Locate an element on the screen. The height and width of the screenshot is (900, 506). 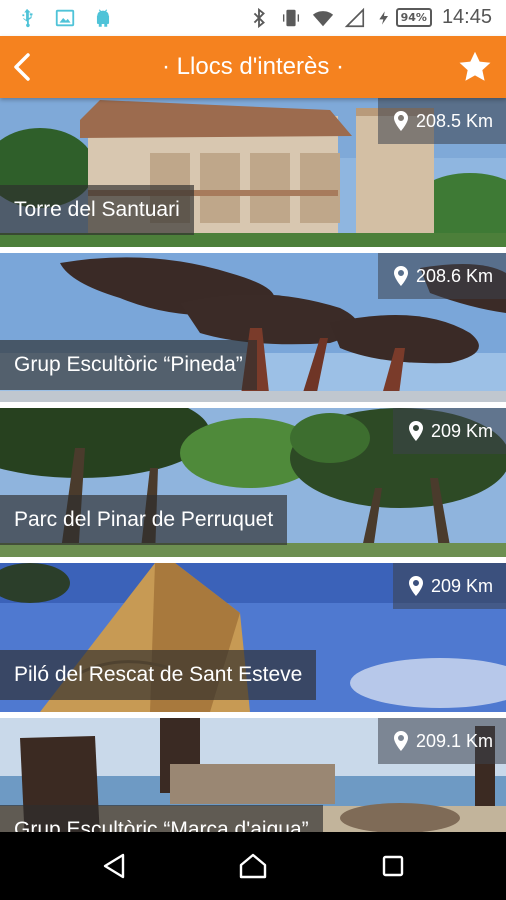
distance-badge: 209.1 Km is located at coordinates (441, 741).